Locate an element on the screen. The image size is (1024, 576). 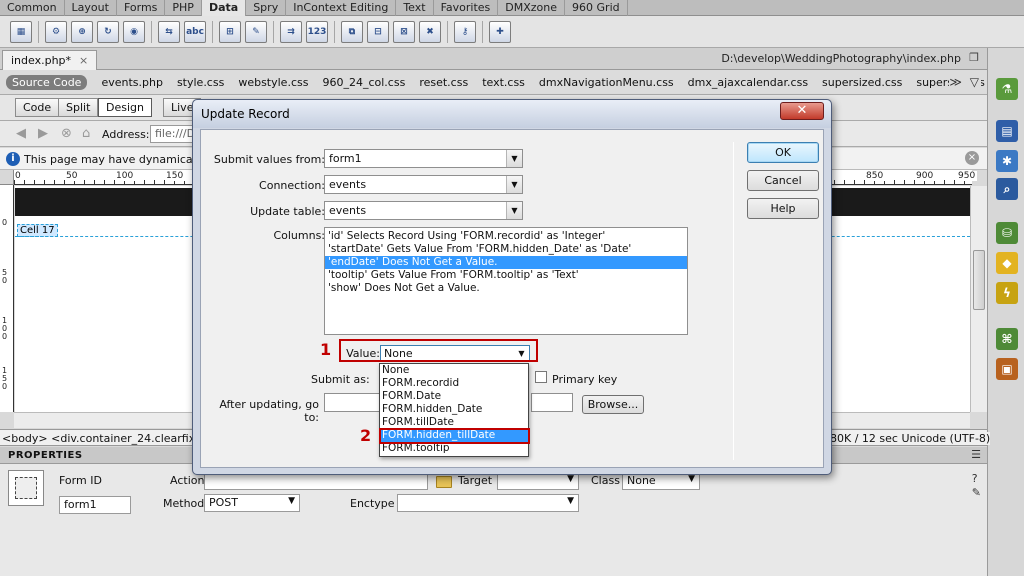
folder-icon is located at coordinates (444, 482).